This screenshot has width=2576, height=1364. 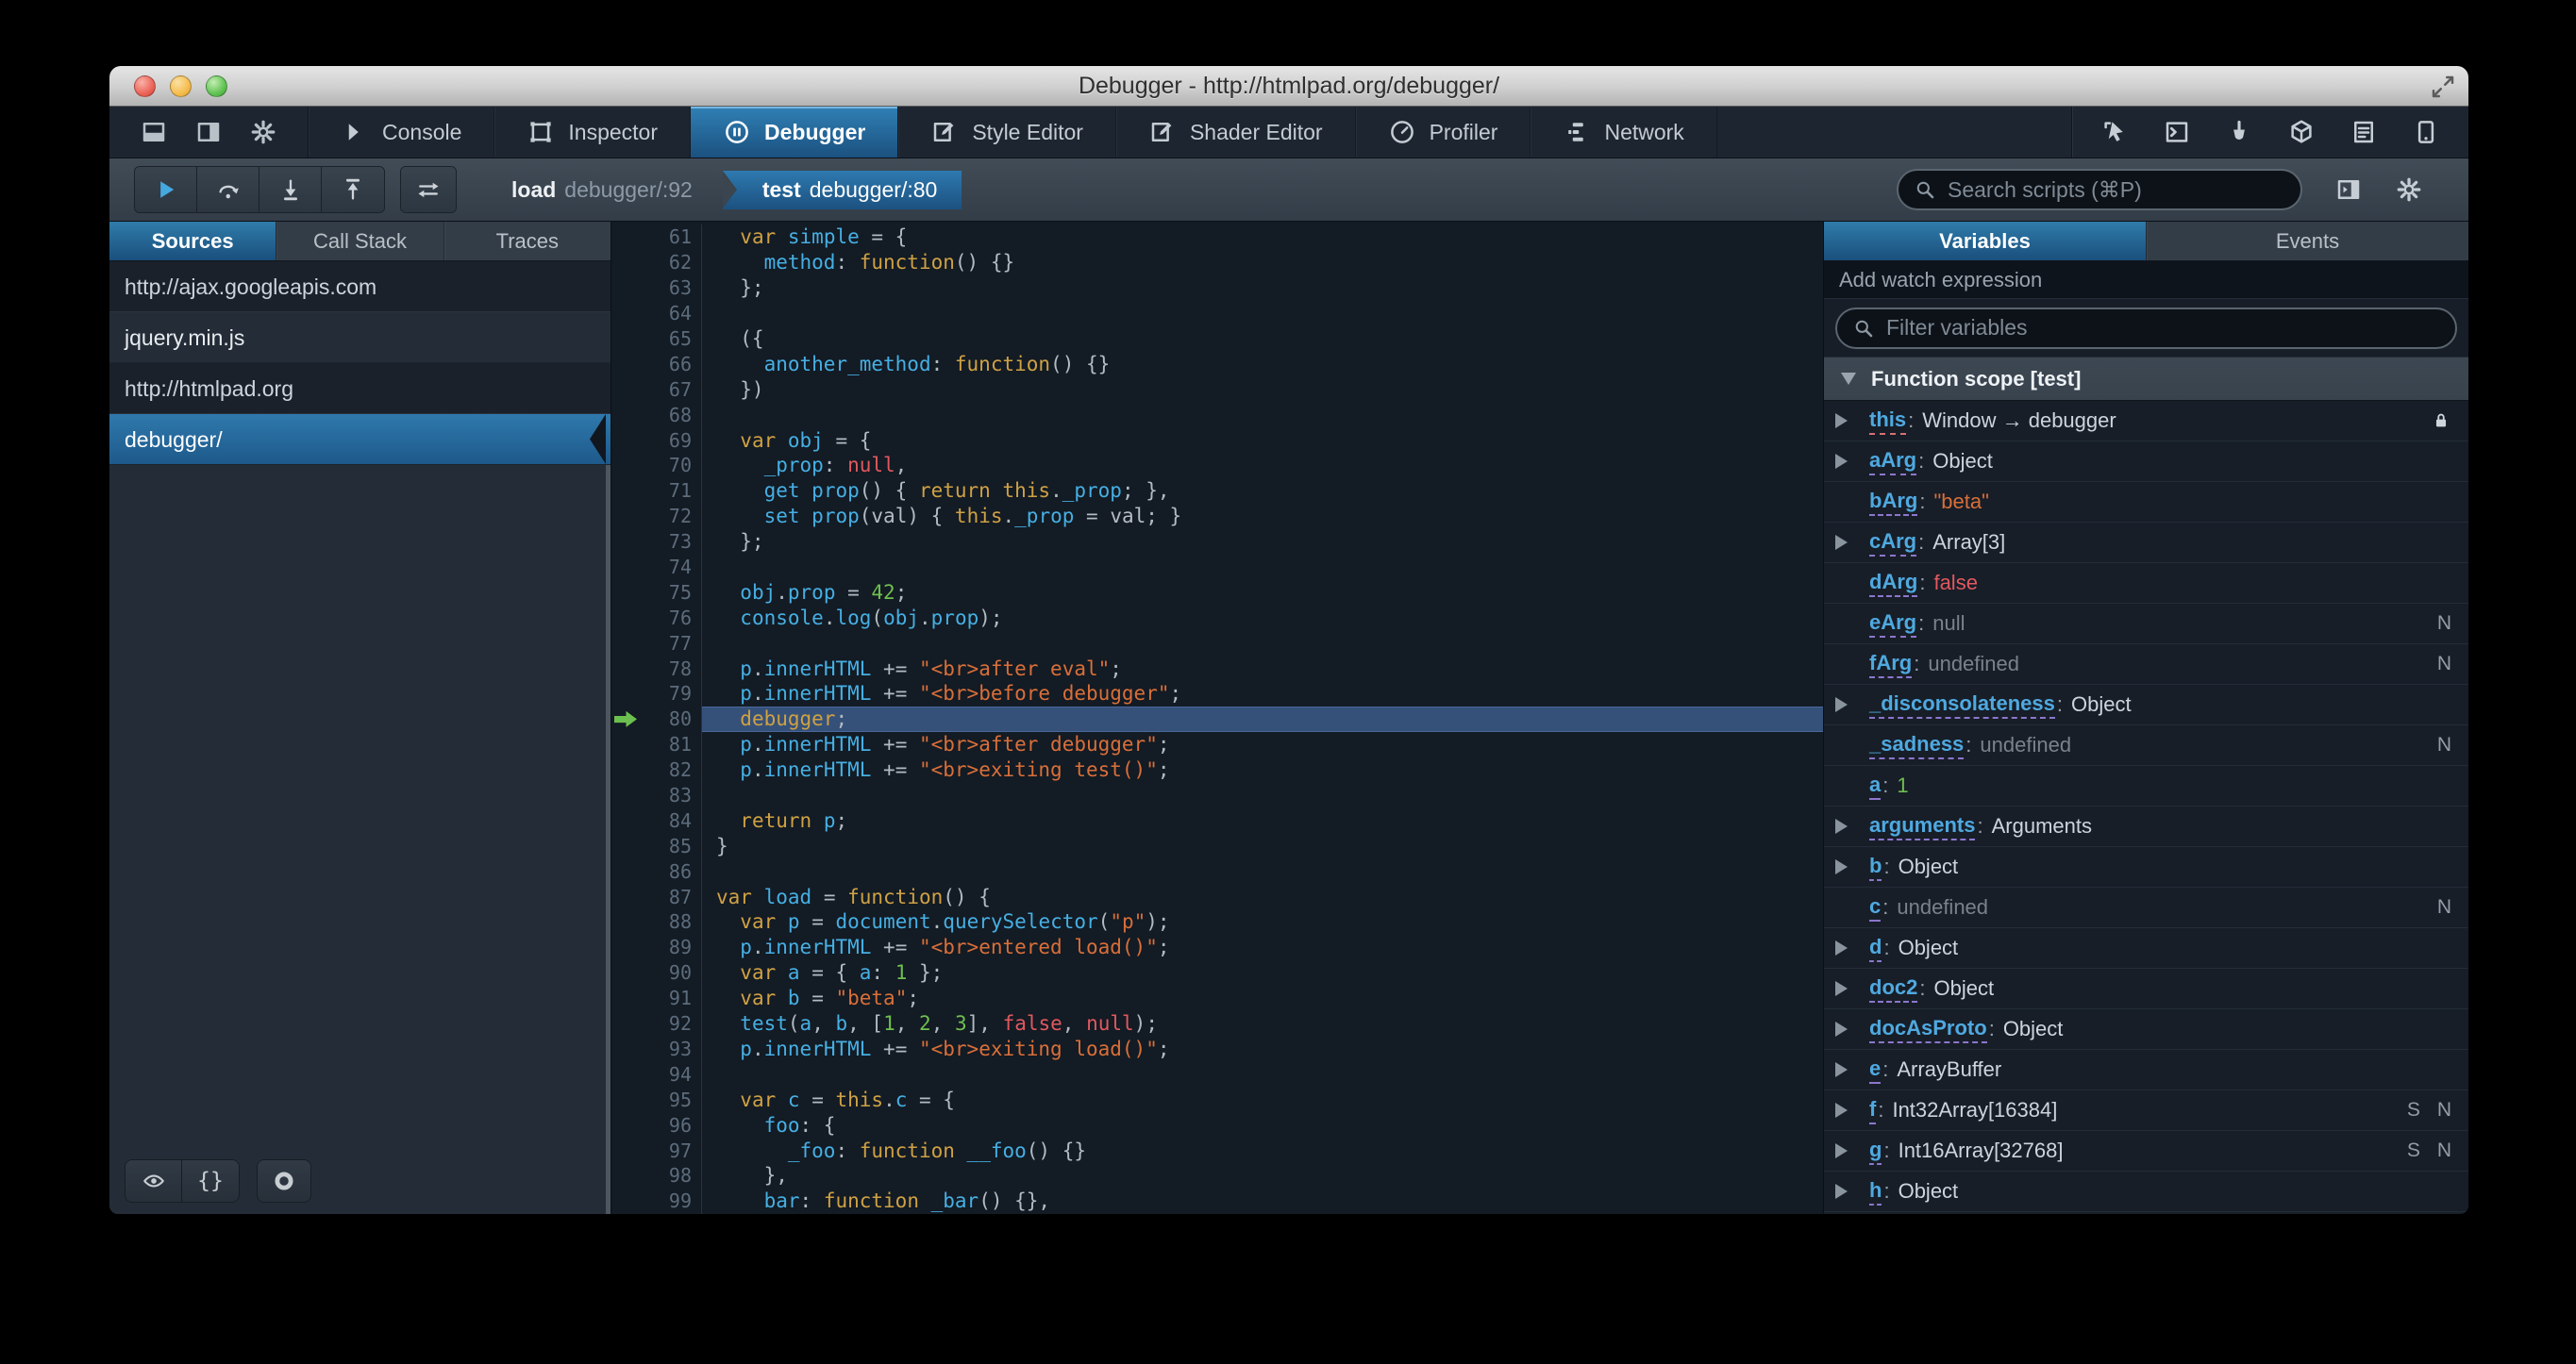 What do you see at coordinates (1217, 795) in the screenshot?
I see `code-line: 83` at bounding box center [1217, 795].